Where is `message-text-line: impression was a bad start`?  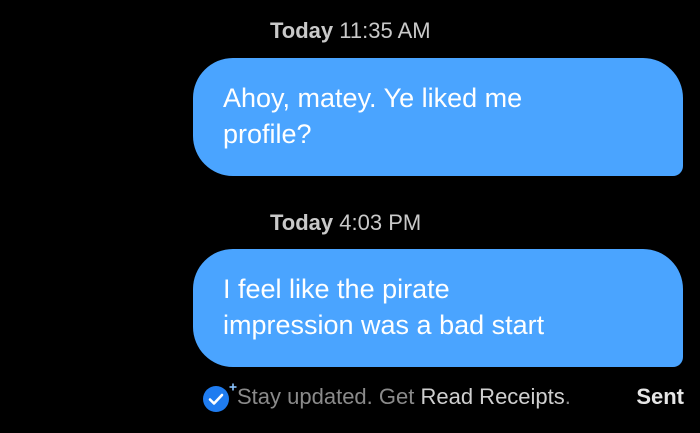 message-text-line: impression was a bad start is located at coordinates (384, 325).